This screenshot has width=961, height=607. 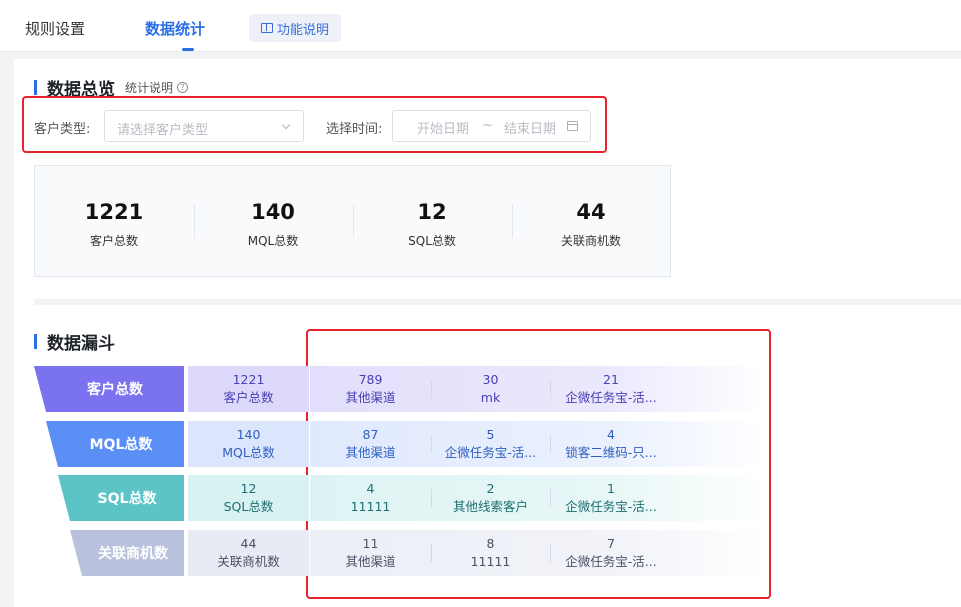 I want to click on funnel-cell-value: 30, so click(x=490, y=379).